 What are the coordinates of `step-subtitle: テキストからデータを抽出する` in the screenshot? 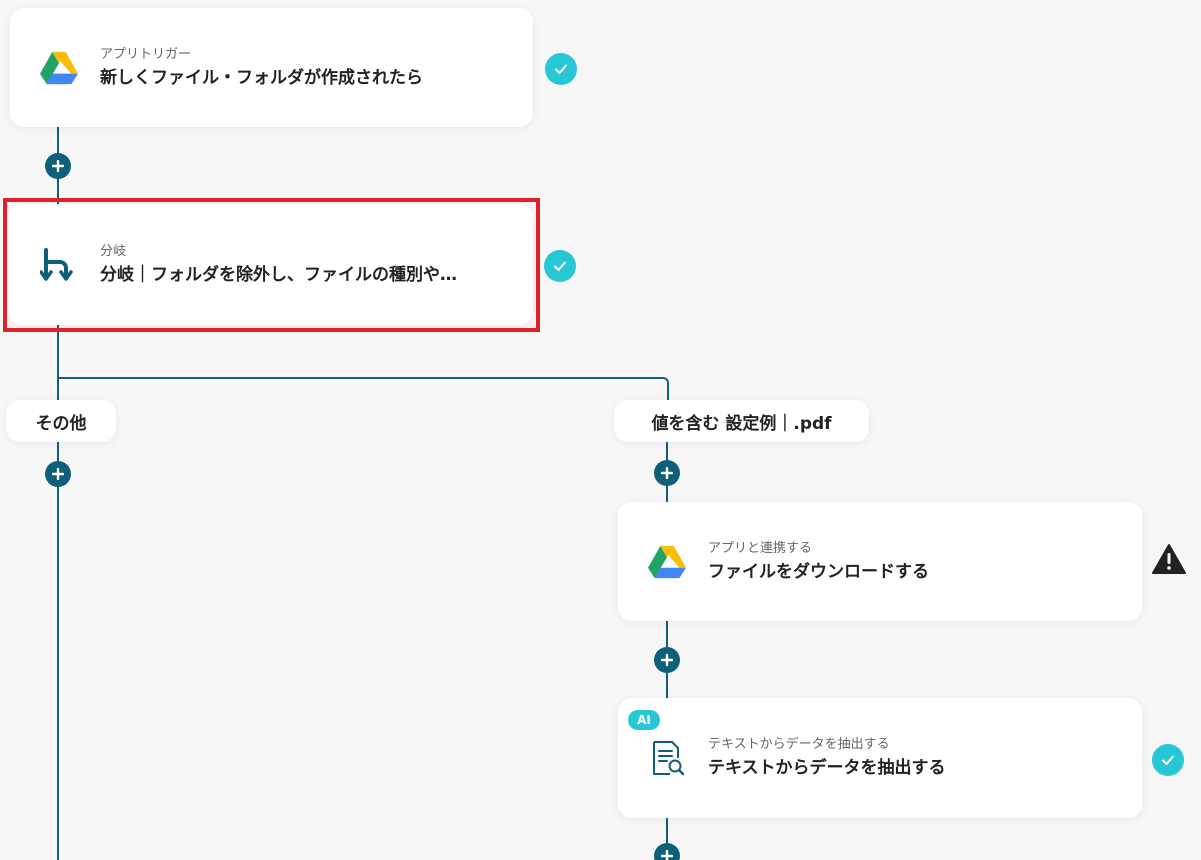 It's located at (799, 744).